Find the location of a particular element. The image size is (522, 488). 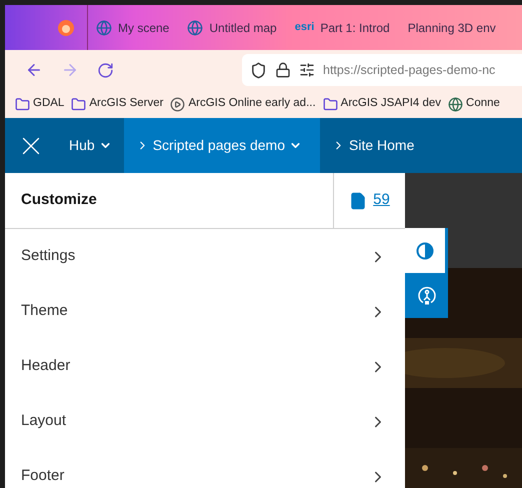

url-text: https://scripted-pages-demo-nc is located at coordinates (409, 70).